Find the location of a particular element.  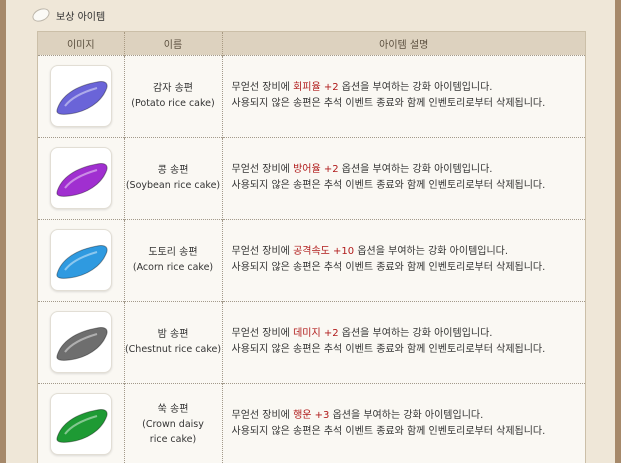

item-name-cell: 쑥 송편 (Crown daisy rice cake) is located at coordinates (173, 422).